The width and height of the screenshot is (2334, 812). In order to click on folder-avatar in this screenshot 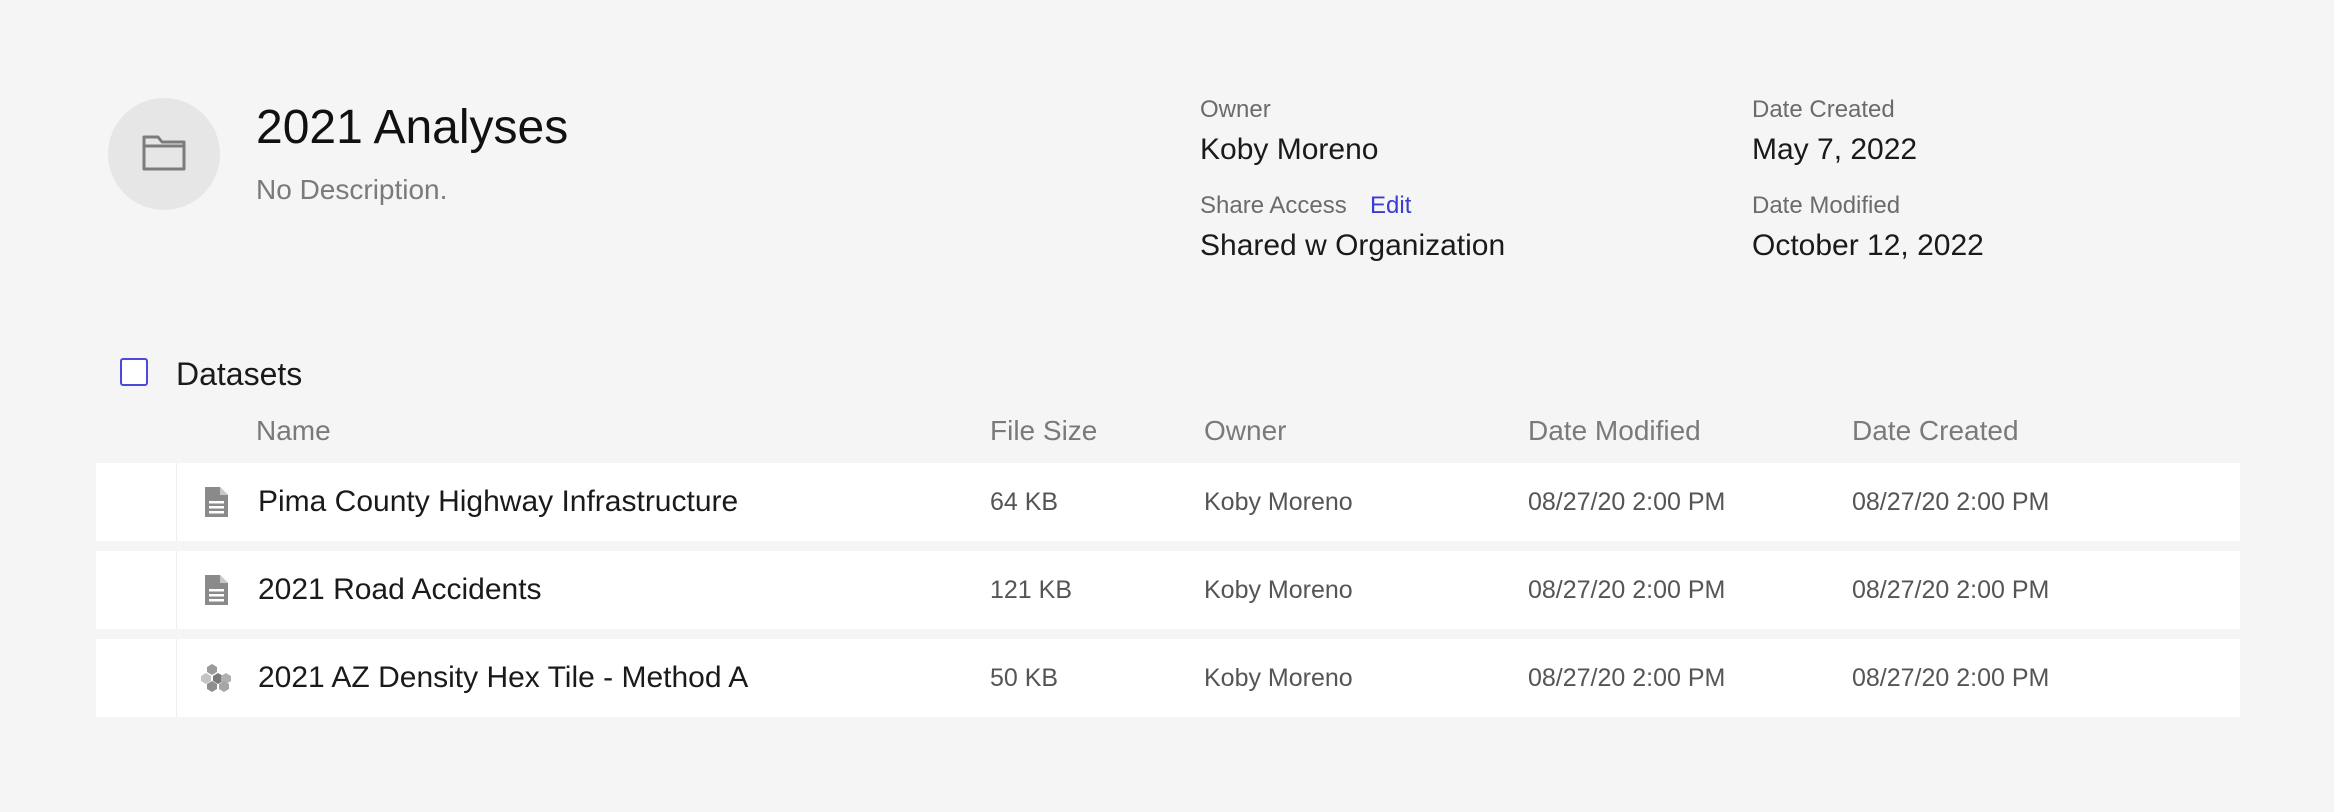, I will do `click(164, 154)`.